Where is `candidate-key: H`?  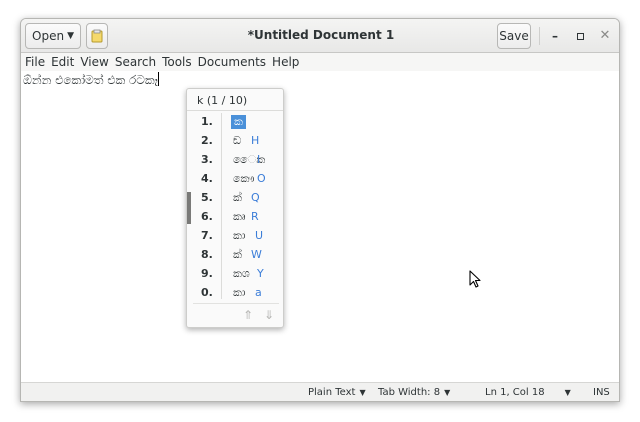 candidate-key: H is located at coordinates (255, 140).